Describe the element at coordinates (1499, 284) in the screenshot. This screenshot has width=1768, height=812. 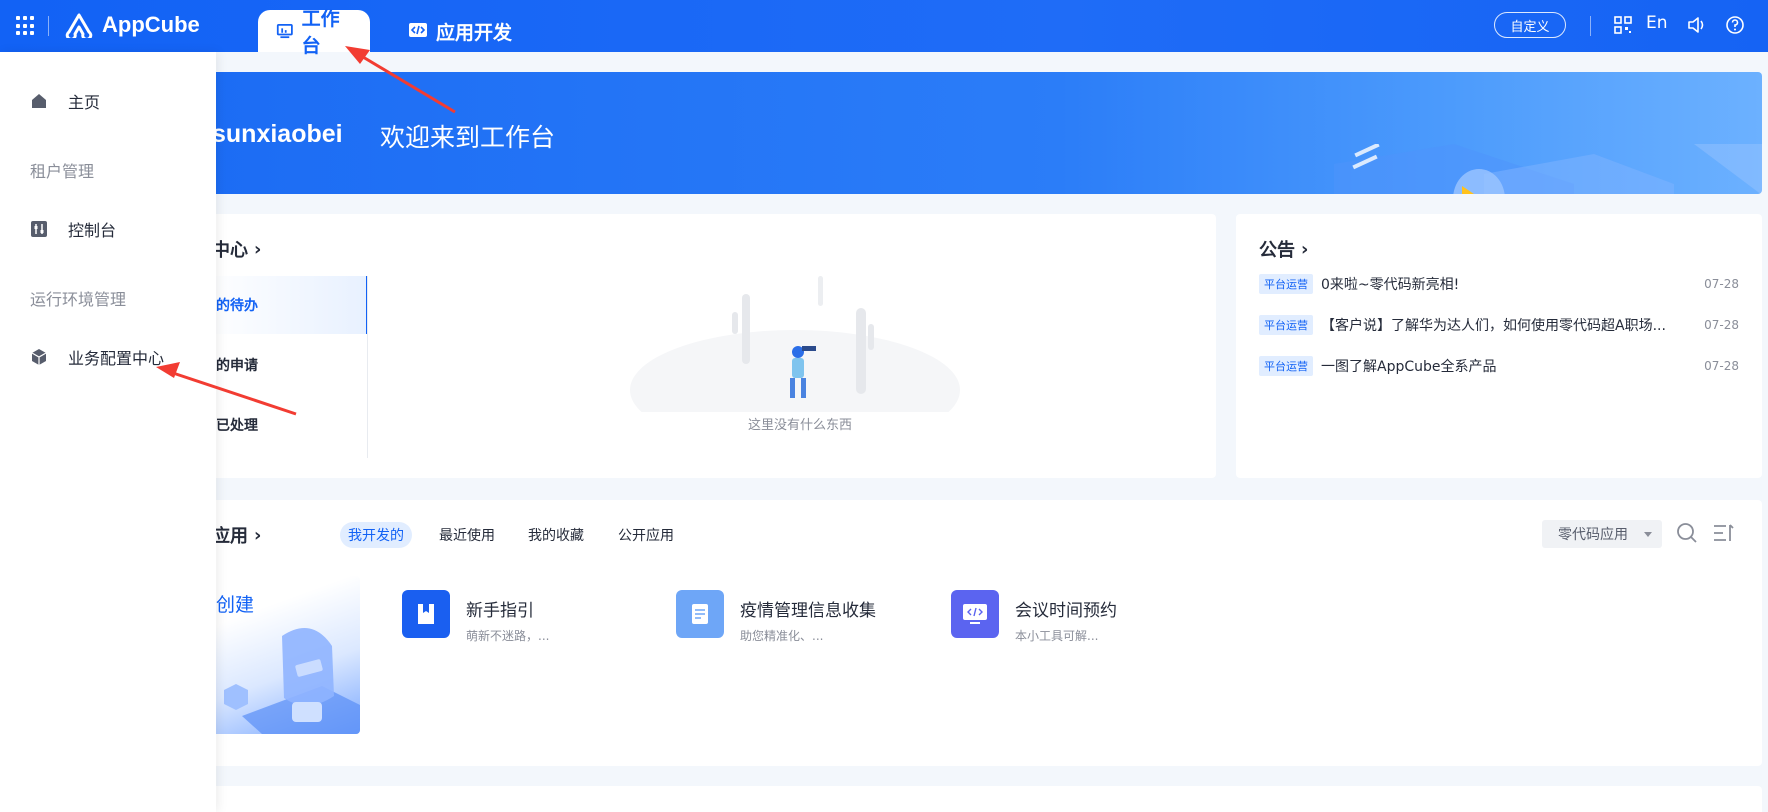
I see `notice-item: 平台运营 0来啦~零代码新亮相! 07-28` at that location.